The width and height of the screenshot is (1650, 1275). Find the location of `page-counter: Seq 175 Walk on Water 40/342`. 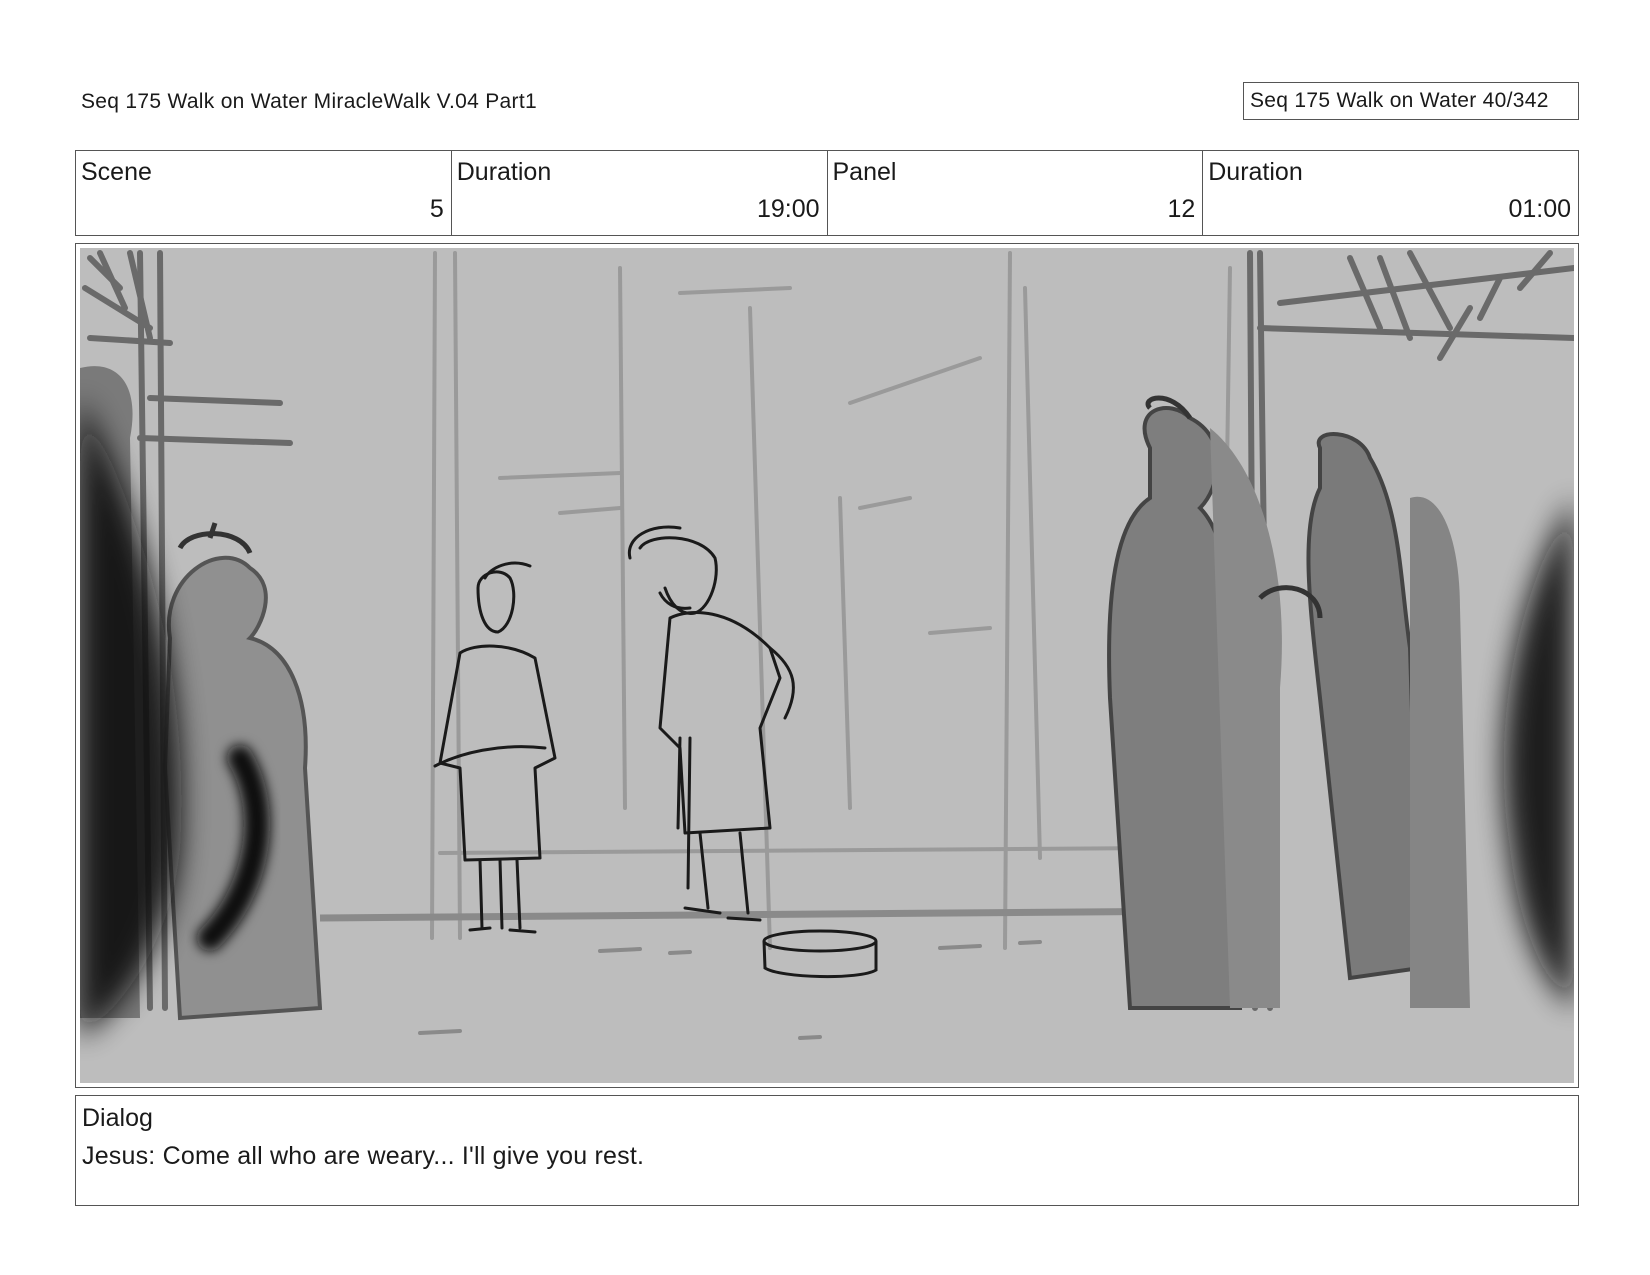

page-counter: Seq 175 Walk on Water 40/342 is located at coordinates (1411, 101).